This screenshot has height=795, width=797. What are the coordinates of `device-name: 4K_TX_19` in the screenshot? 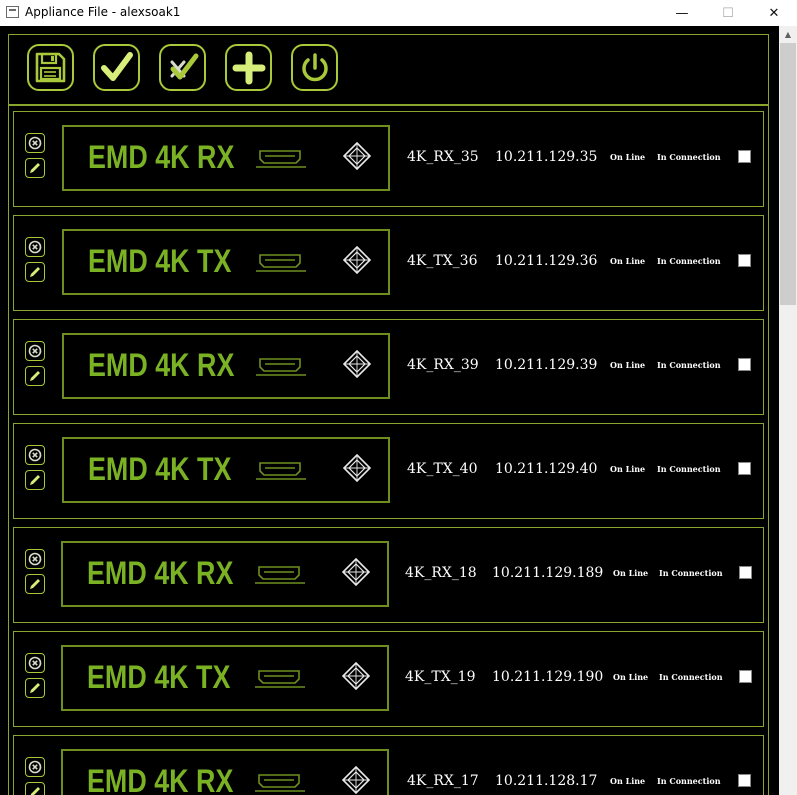 It's located at (440, 677).